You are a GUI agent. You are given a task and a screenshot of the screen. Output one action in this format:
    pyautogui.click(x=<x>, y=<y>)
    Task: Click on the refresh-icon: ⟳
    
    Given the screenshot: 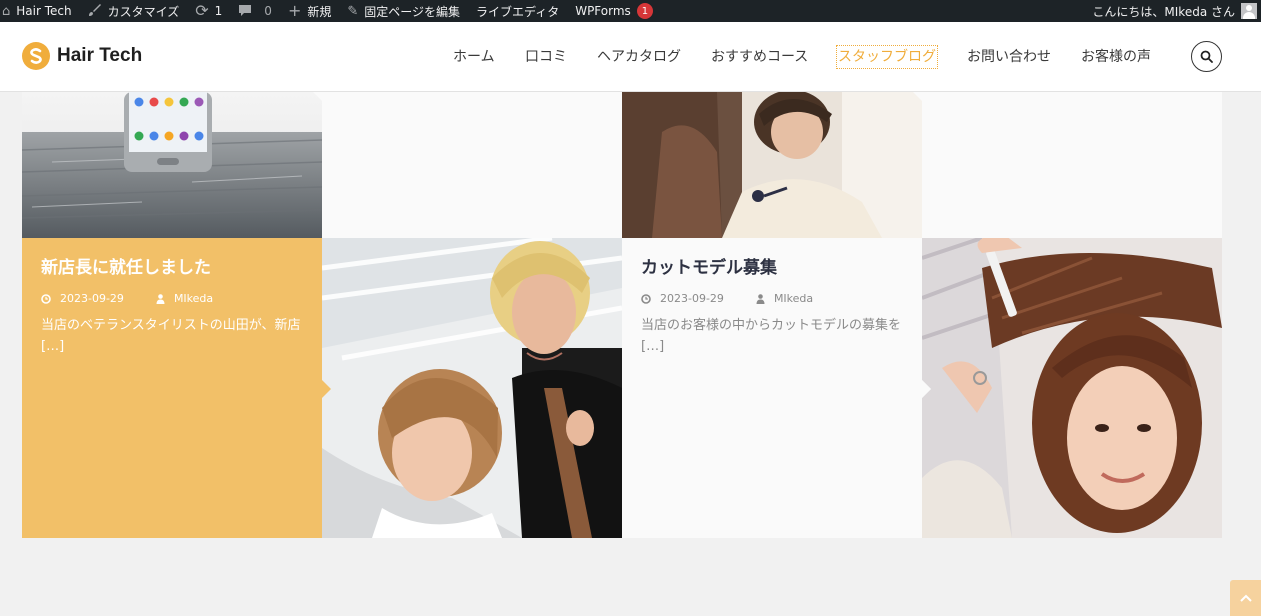 What is the action you would take?
    pyautogui.click(x=202, y=10)
    